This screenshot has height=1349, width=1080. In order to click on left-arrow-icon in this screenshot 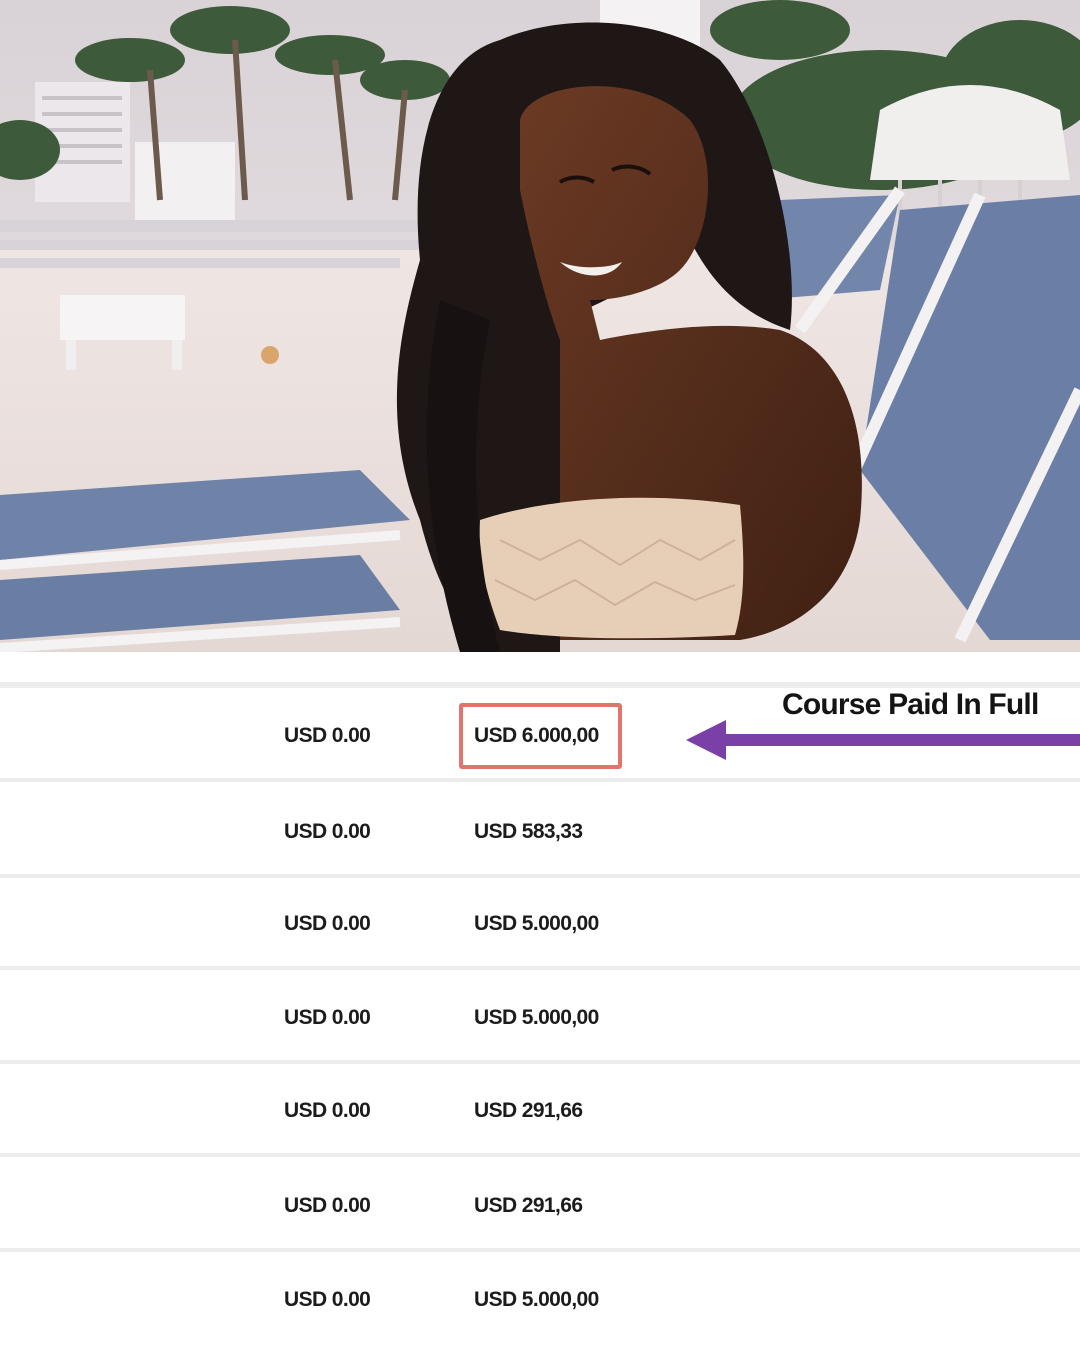, I will do `click(883, 740)`.